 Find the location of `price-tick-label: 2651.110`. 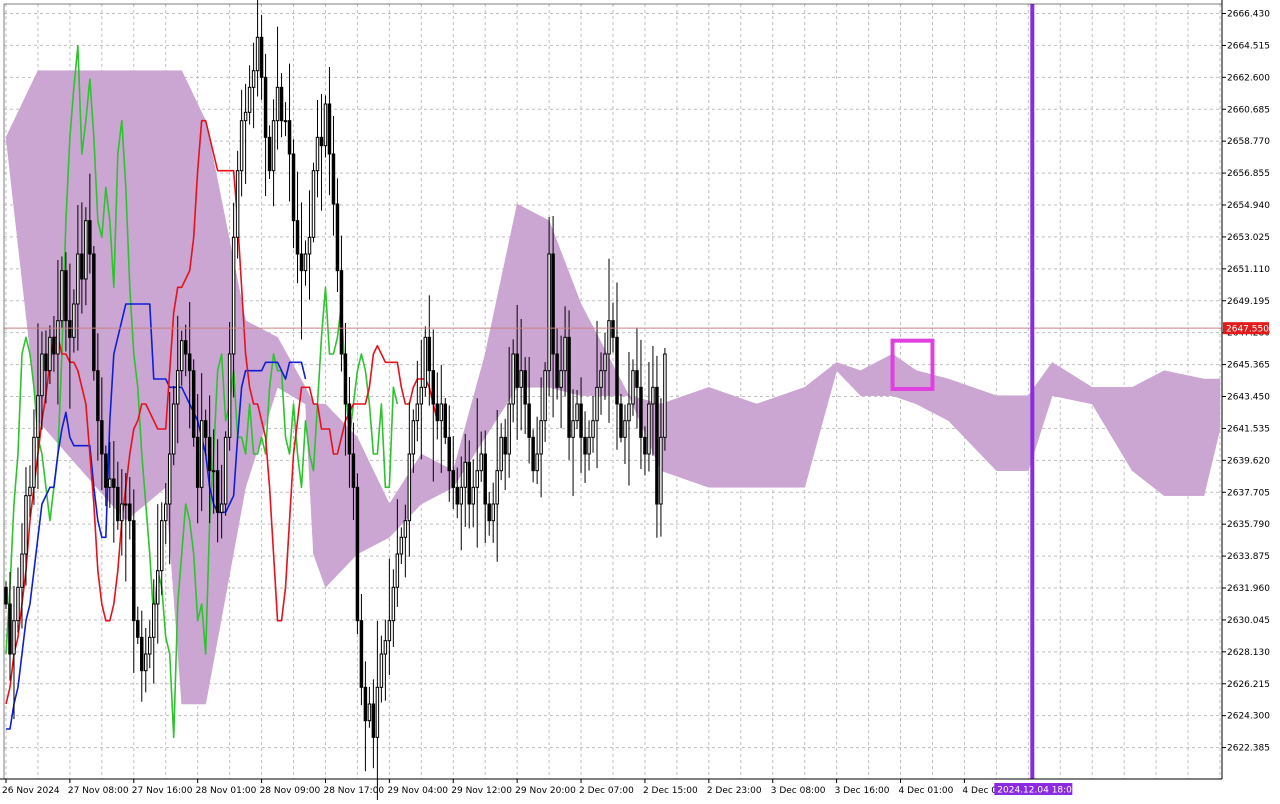

price-tick-label: 2651.110 is located at coordinates (1248, 270).